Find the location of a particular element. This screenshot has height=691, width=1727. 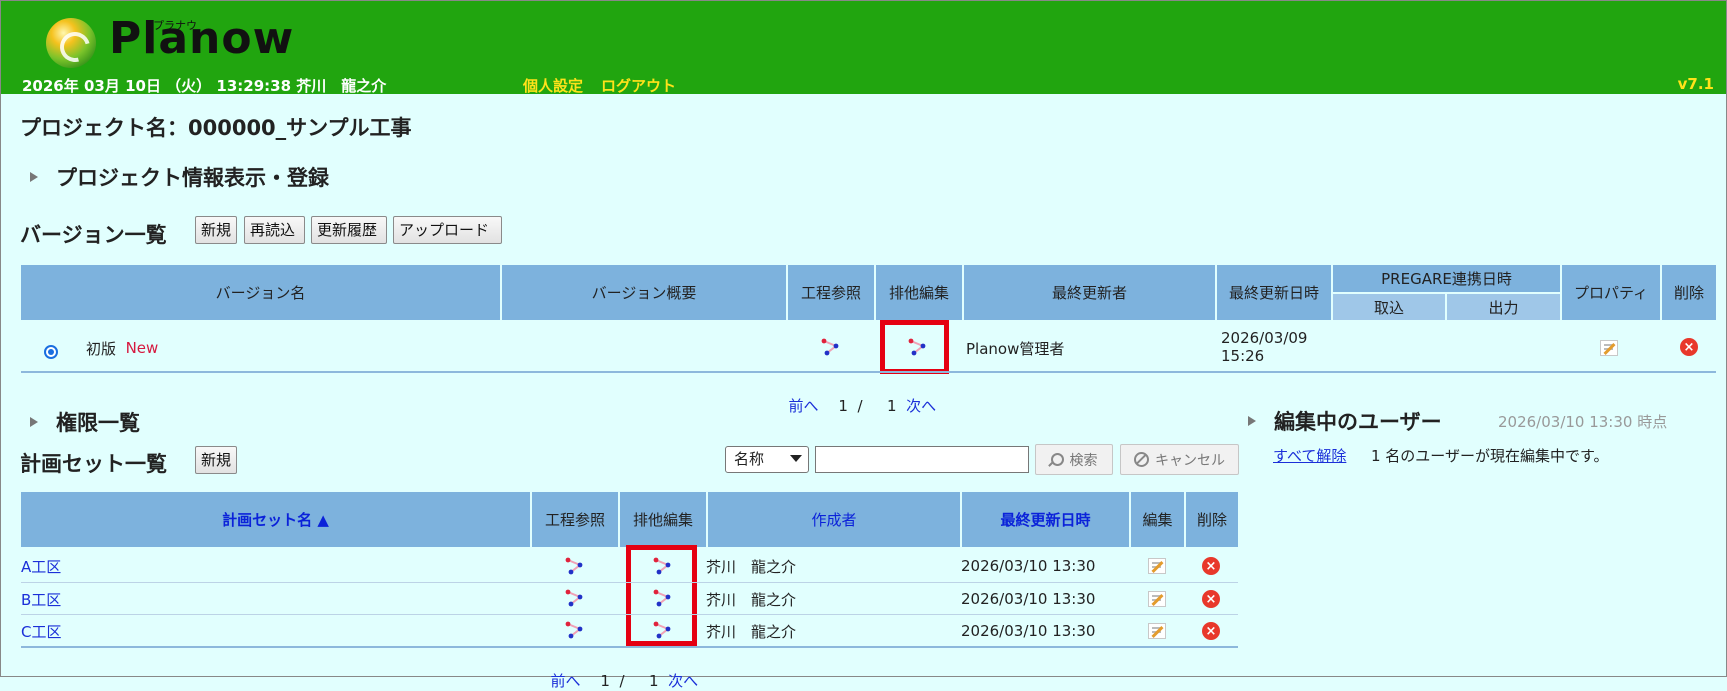

col-version-summary: バージョン概要 is located at coordinates (644, 292).